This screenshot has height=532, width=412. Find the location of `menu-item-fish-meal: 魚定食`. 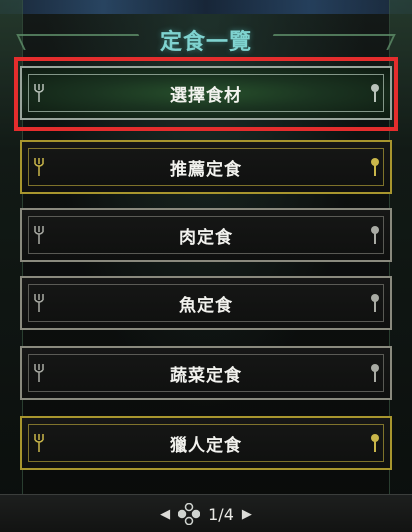

menu-item-fish-meal: 魚定食 is located at coordinates (206, 303).